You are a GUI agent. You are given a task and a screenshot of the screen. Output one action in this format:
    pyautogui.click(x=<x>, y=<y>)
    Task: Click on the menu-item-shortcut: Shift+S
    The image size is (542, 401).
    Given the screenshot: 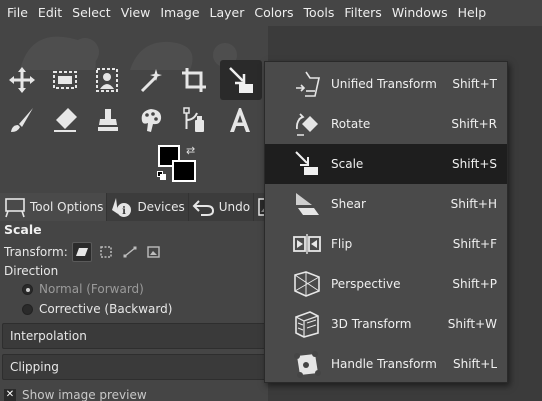 What is the action you would take?
    pyautogui.click(x=474, y=164)
    